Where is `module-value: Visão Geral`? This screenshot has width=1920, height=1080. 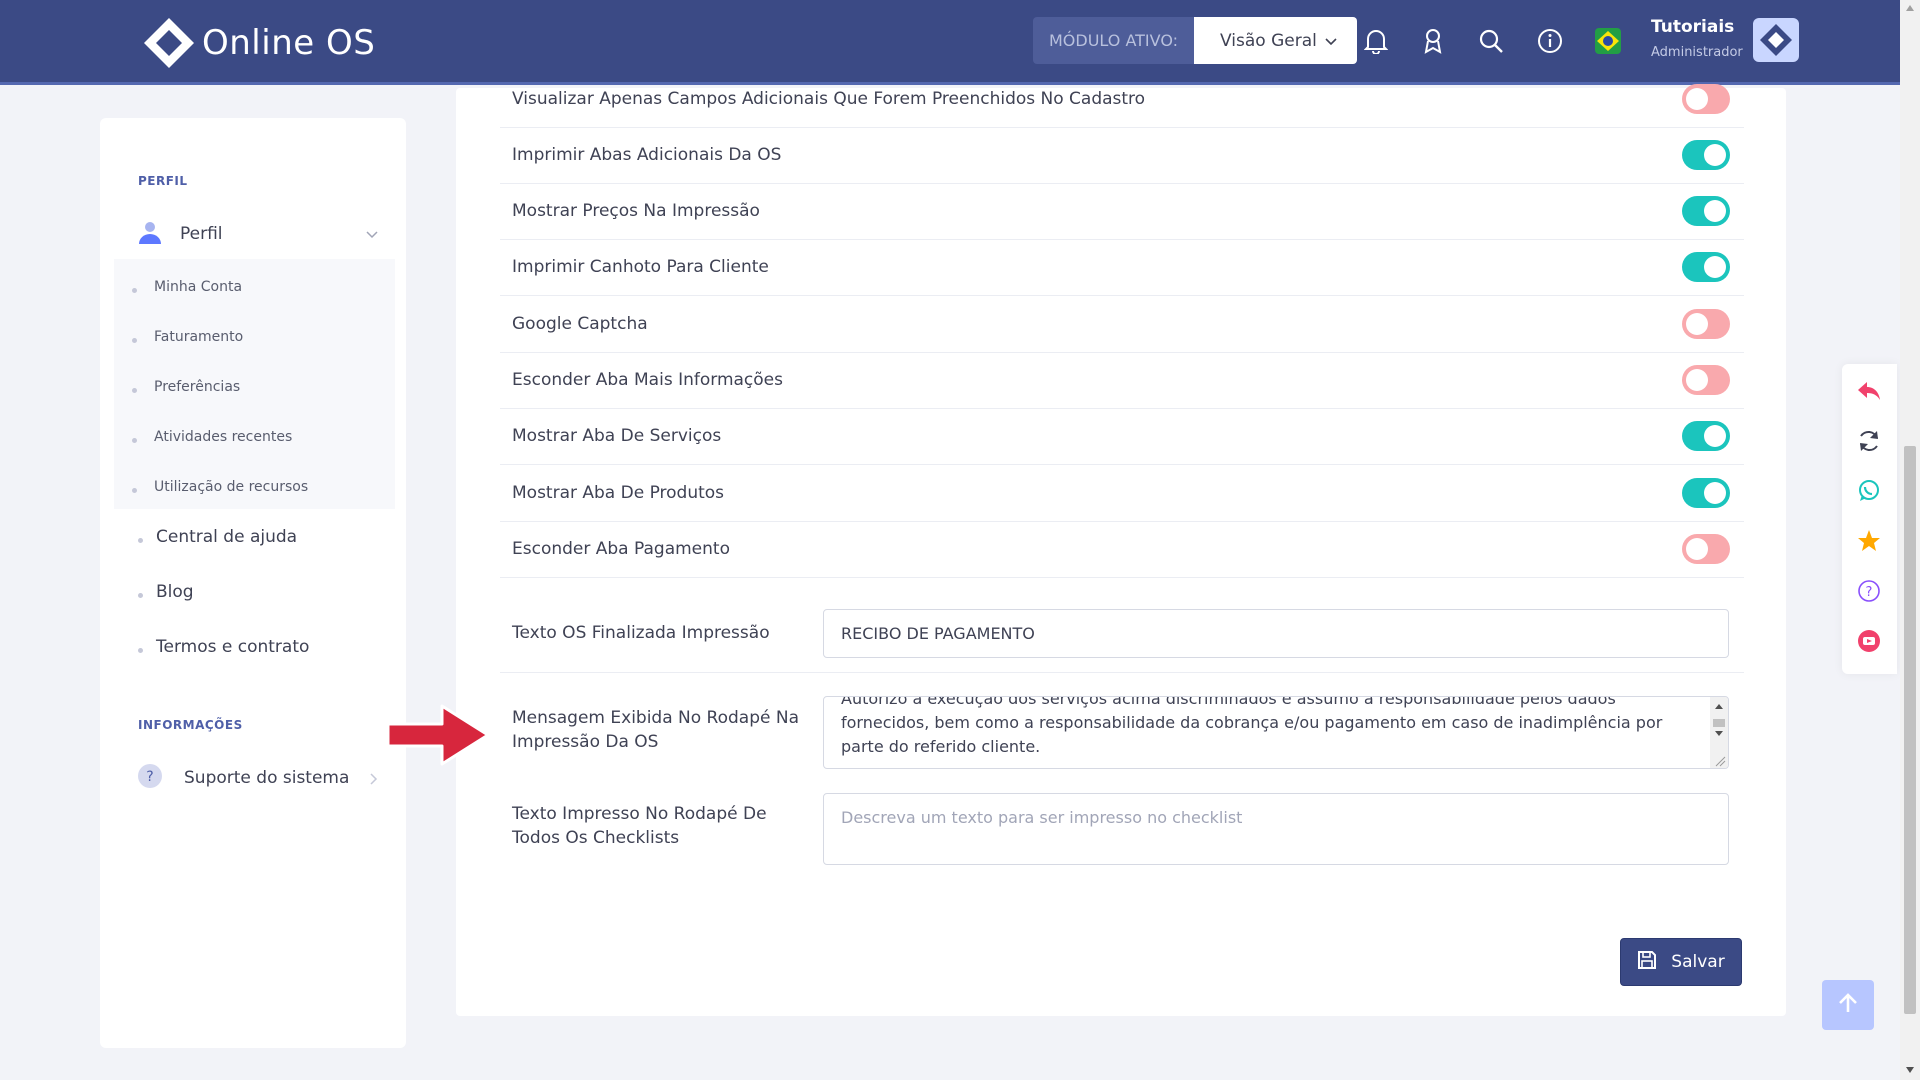
module-value: Visão Geral is located at coordinates (1268, 40).